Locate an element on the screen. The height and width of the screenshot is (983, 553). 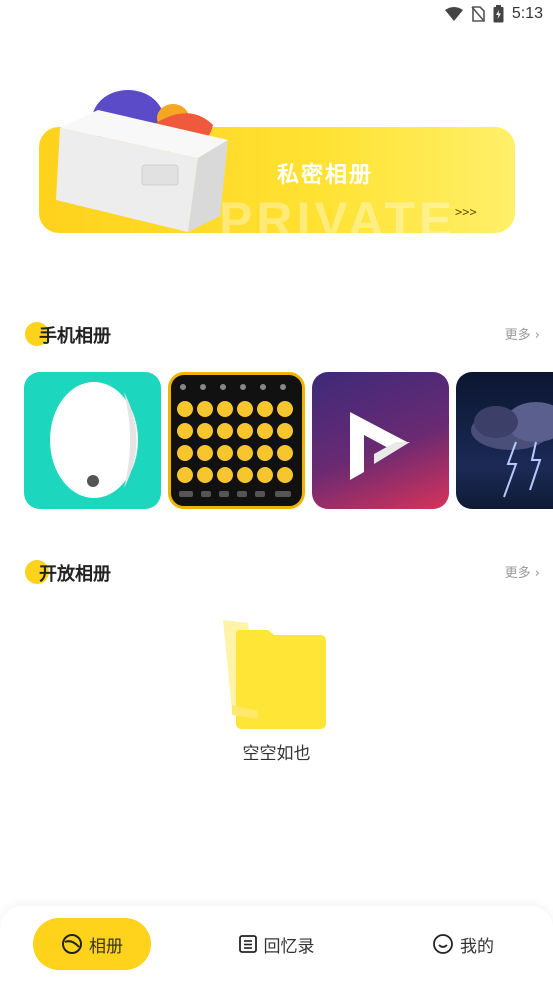
emoji-keyboard-image is located at coordinates (235, 440).